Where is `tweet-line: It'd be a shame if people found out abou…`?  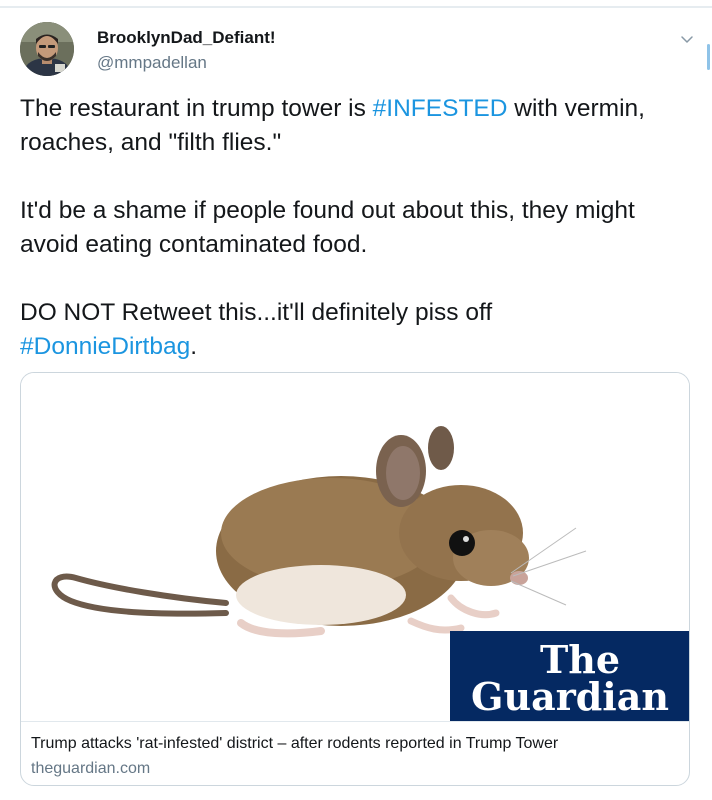 tweet-line: It'd be a shame if people found out abou… is located at coordinates (327, 210).